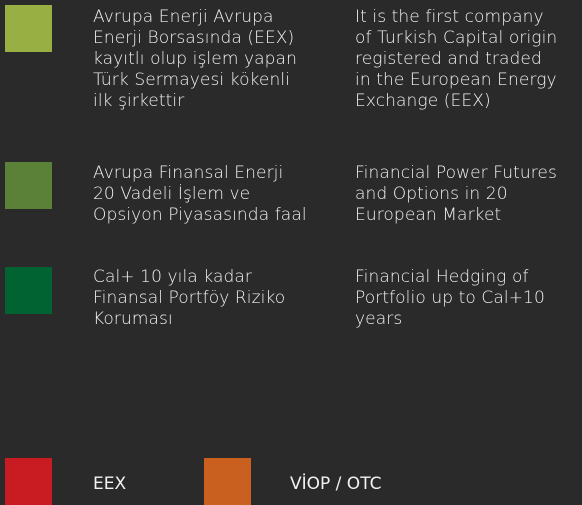 The height and width of the screenshot is (505, 582). I want to click on eex-legend-label: EEX, so click(110, 484).